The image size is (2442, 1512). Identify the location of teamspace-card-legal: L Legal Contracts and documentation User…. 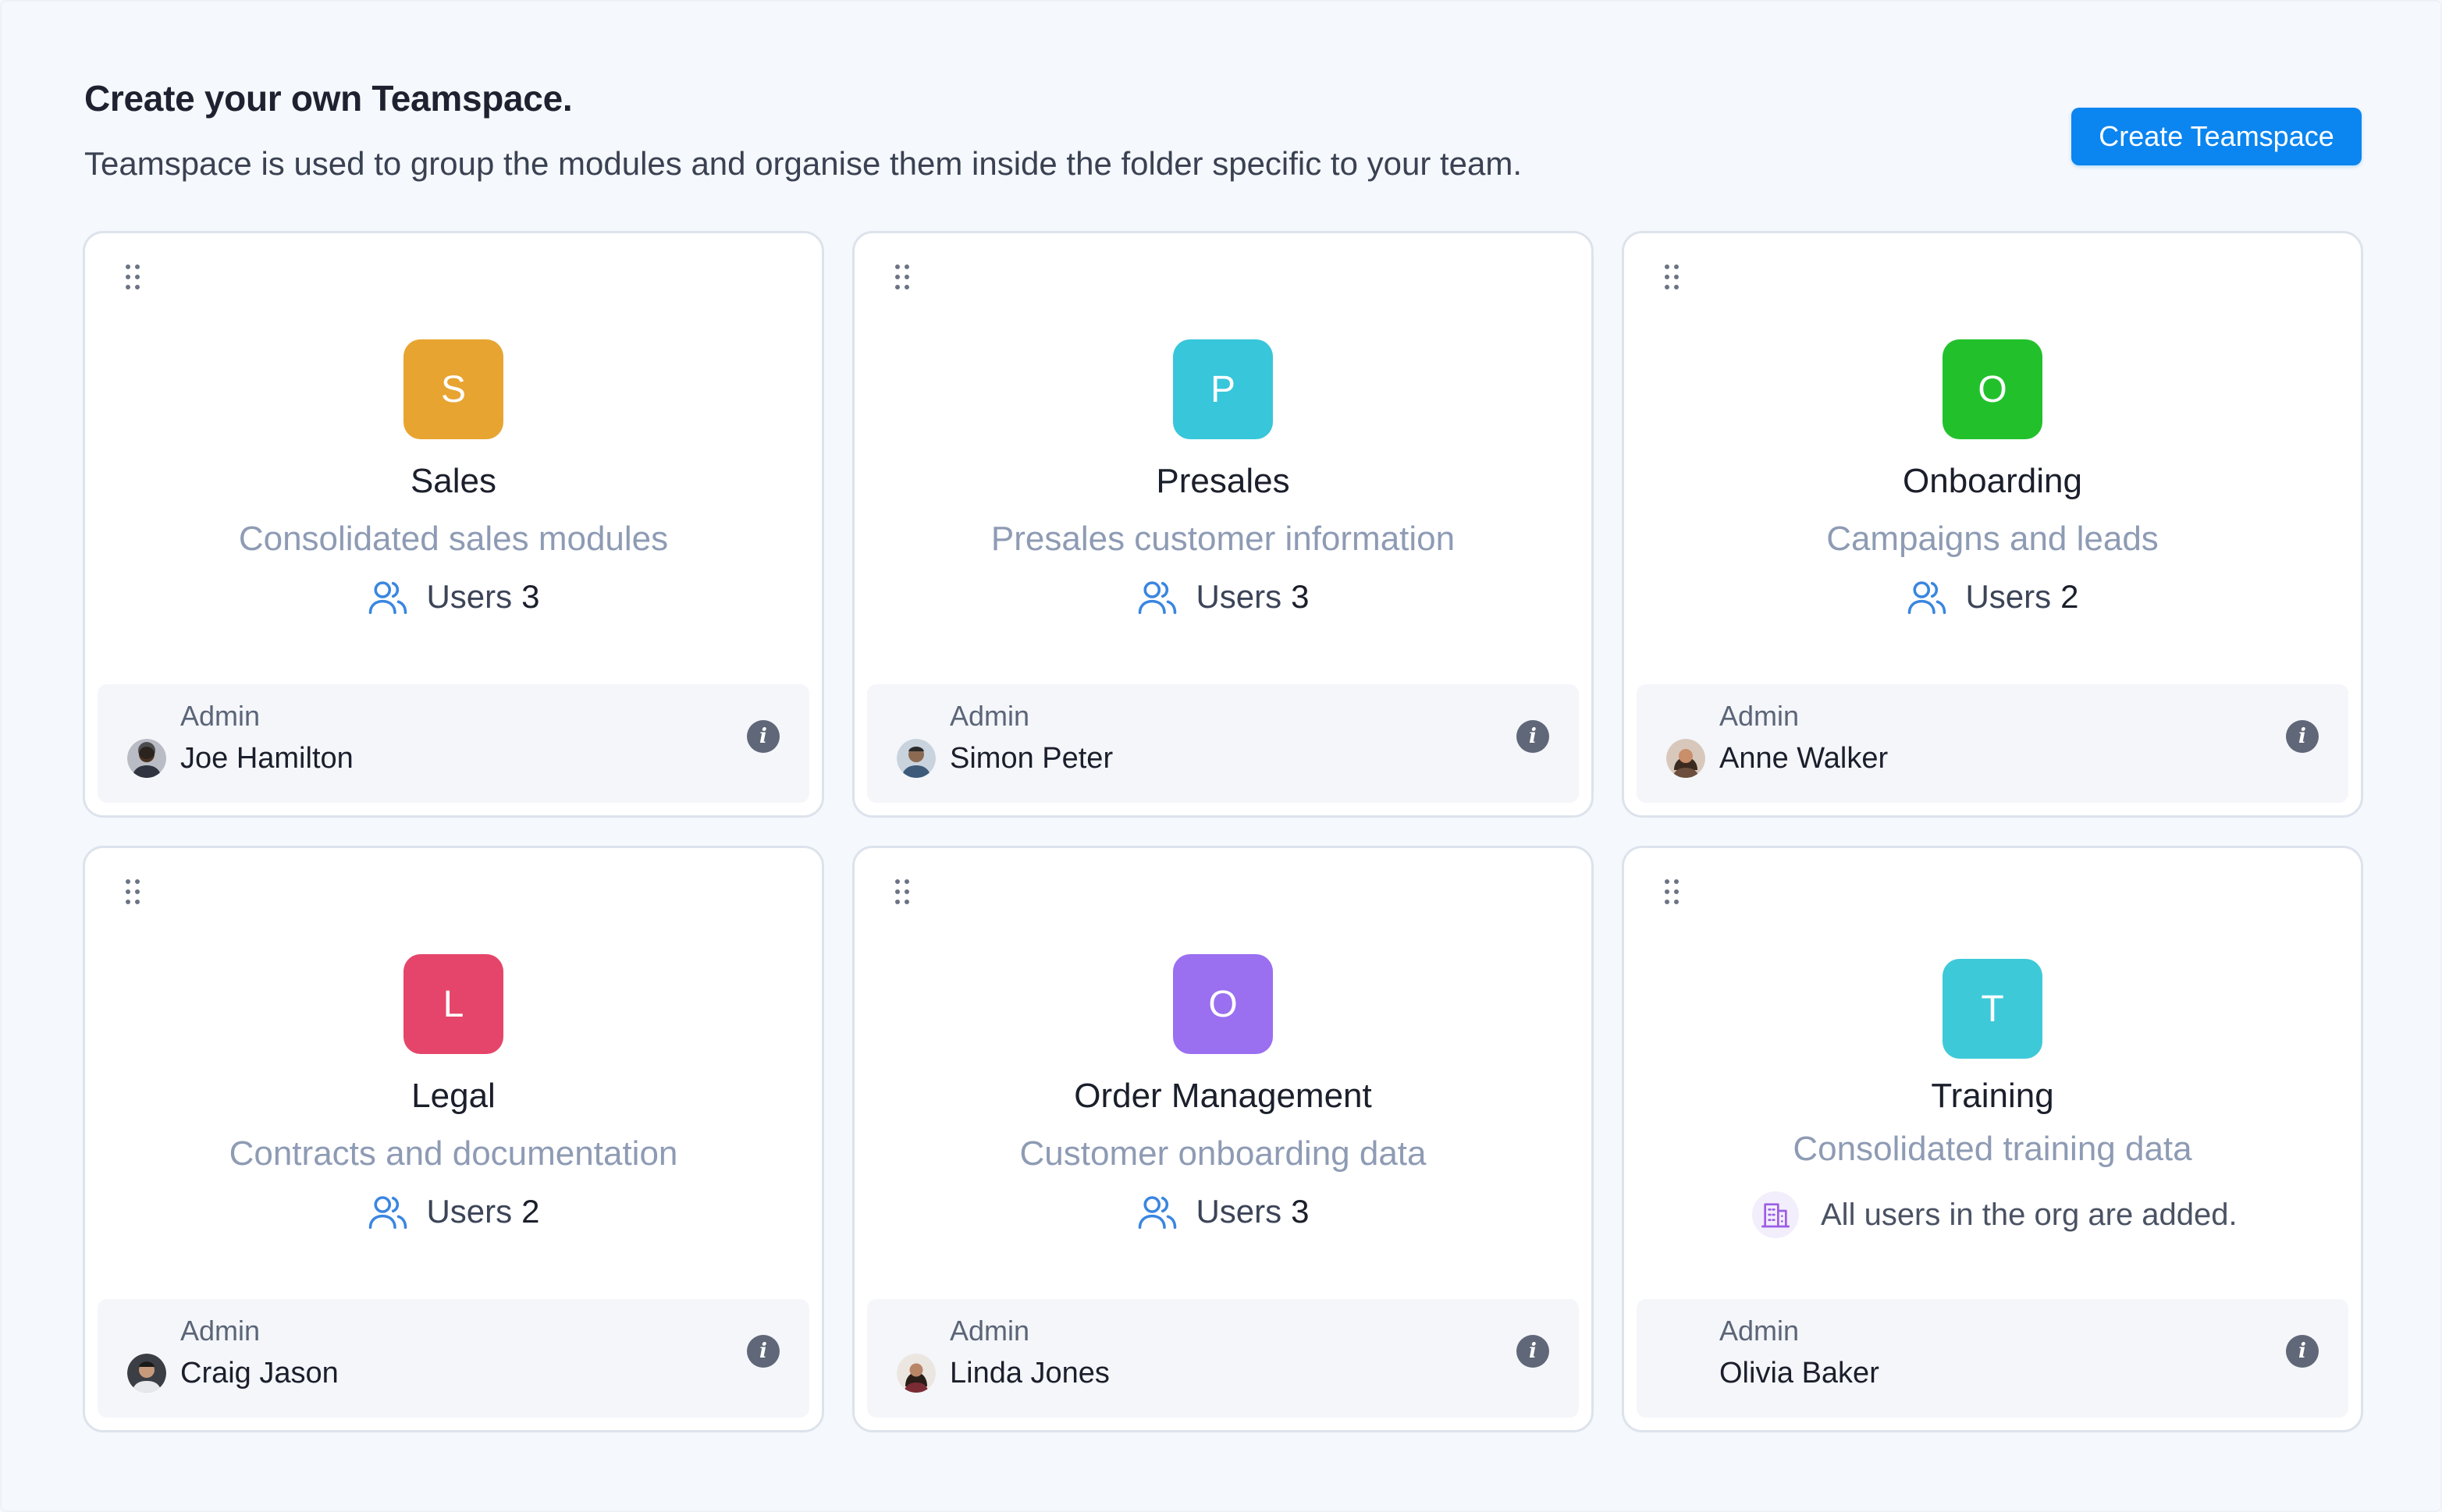
(453, 1139).